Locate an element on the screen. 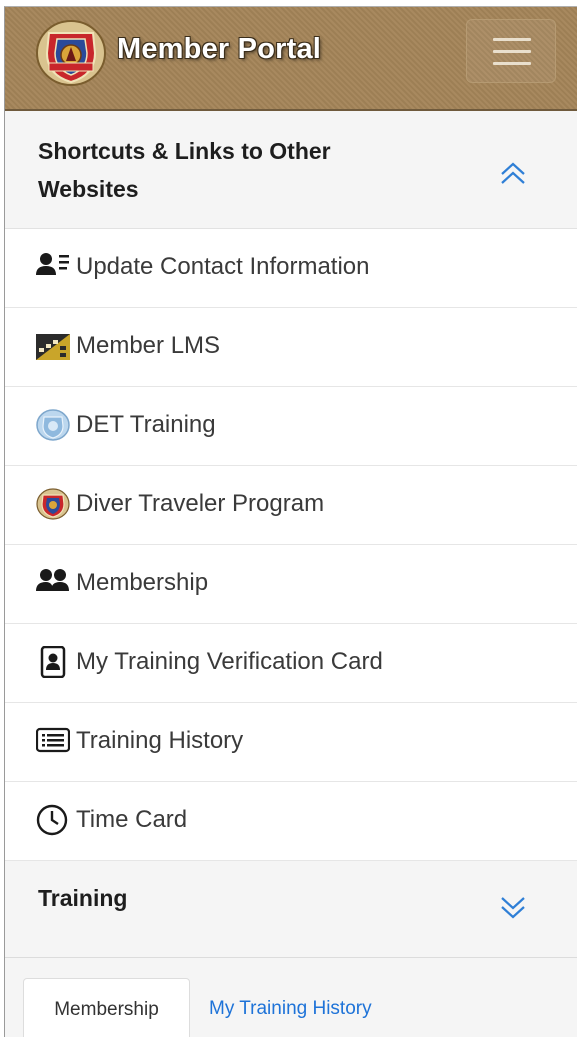 The width and height of the screenshot is (577, 1037). shortcut-label: Member LMS is located at coordinates (148, 345).